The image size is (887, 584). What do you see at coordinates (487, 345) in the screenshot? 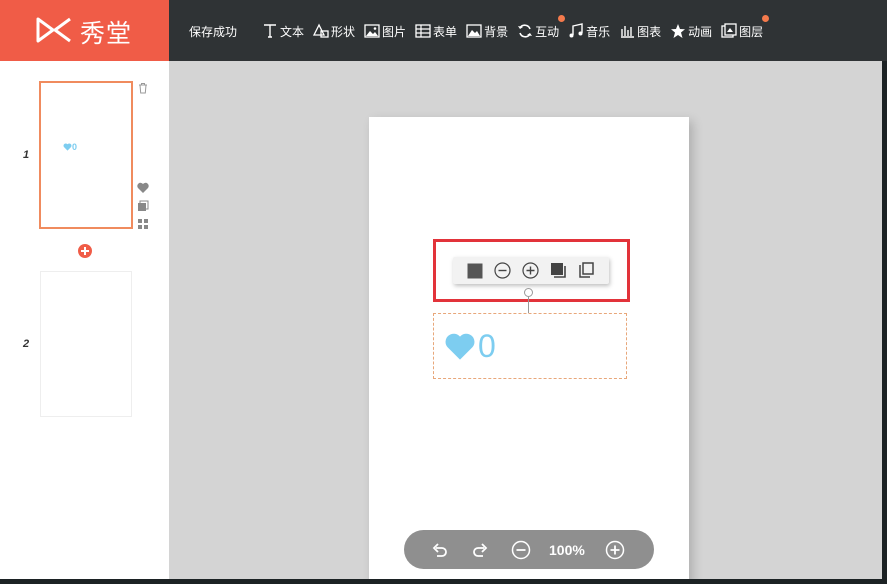
I see `like-count: 0` at bounding box center [487, 345].